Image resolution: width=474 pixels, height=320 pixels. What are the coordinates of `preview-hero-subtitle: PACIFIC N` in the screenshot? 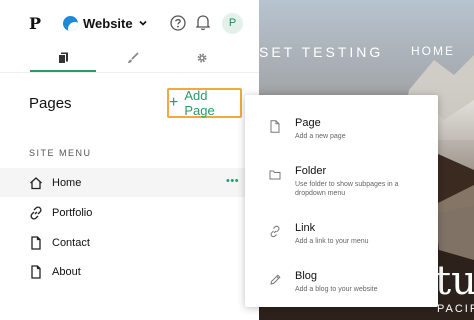 It's located at (455, 309).